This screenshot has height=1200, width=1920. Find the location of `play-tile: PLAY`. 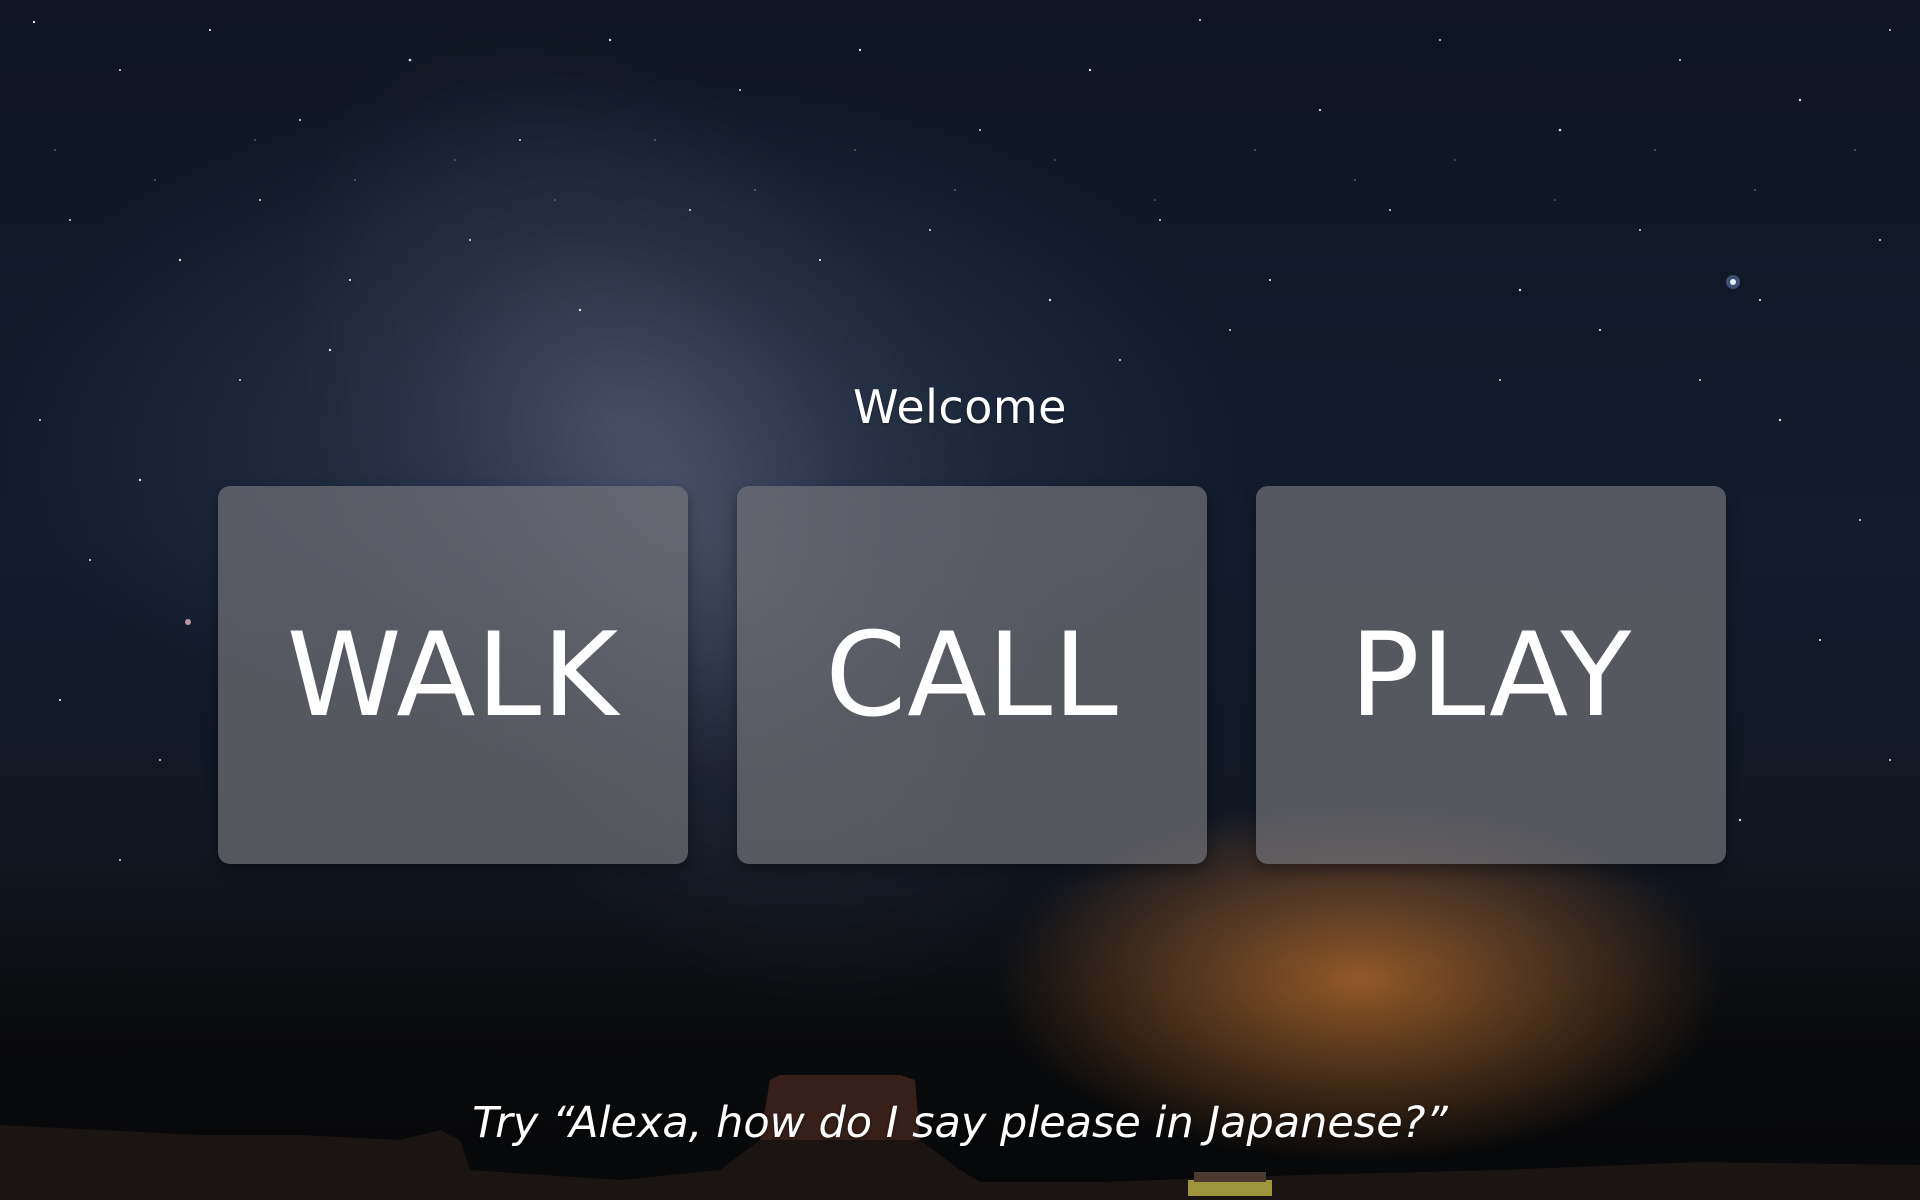

play-tile: PLAY is located at coordinates (1491, 675).